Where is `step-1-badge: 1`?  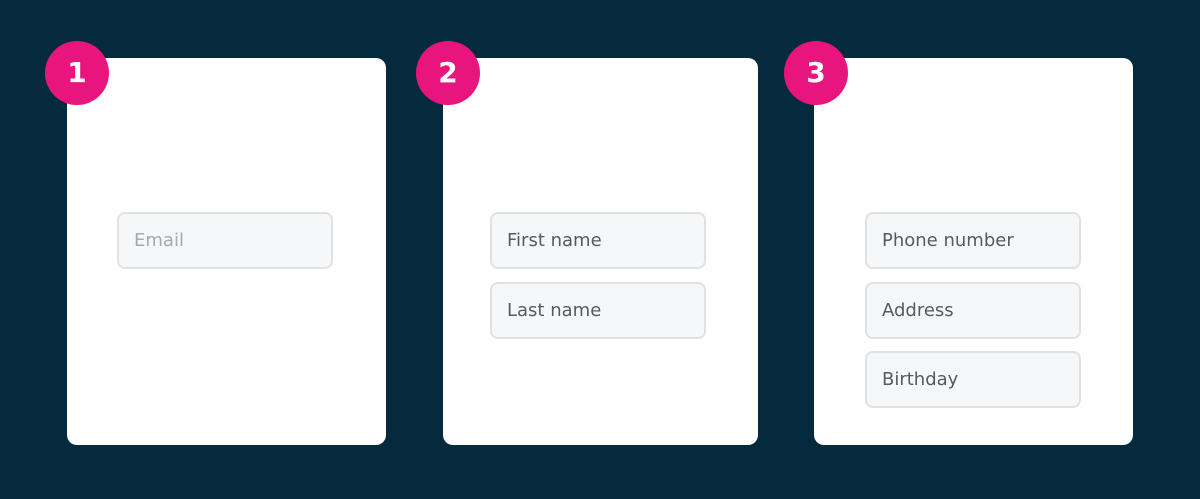
step-1-badge: 1 is located at coordinates (77, 73).